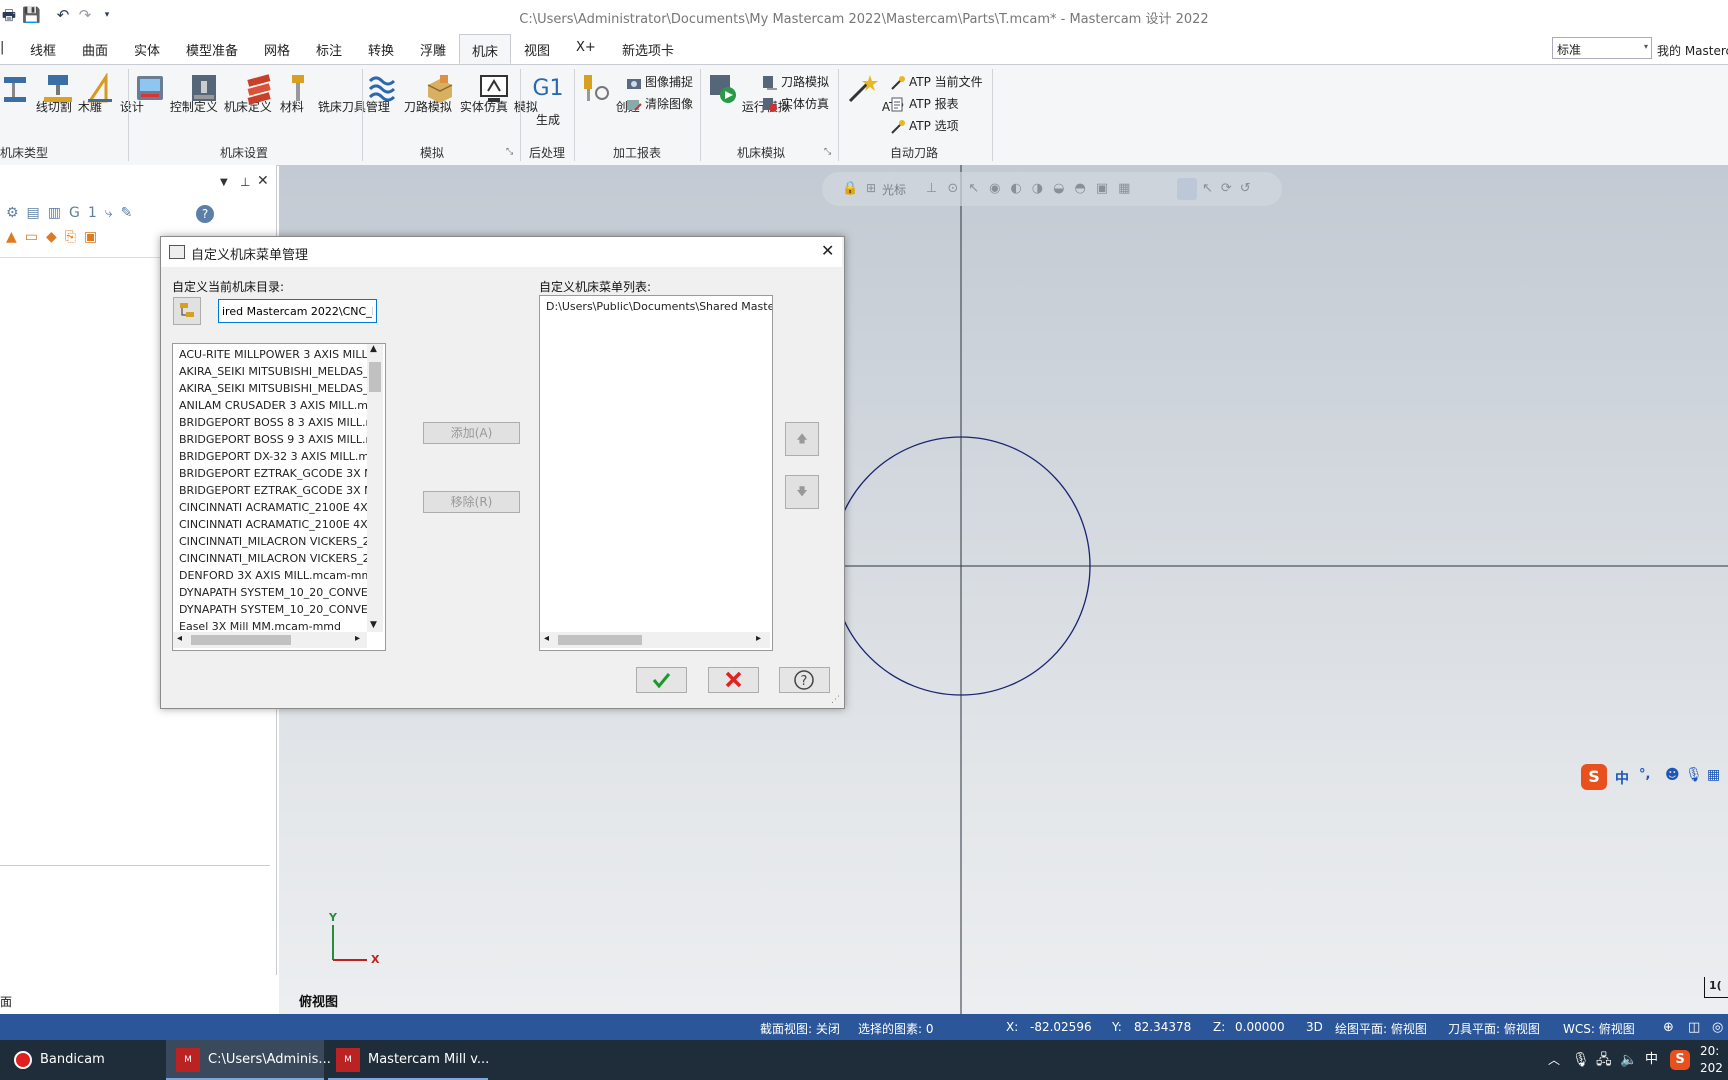 Image resolution: width=1728 pixels, height=1080 pixels. Describe the element at coordinates (1599, 1028) in the screenshot. I see `wcs-status: WCS: 俯视图` at that location.